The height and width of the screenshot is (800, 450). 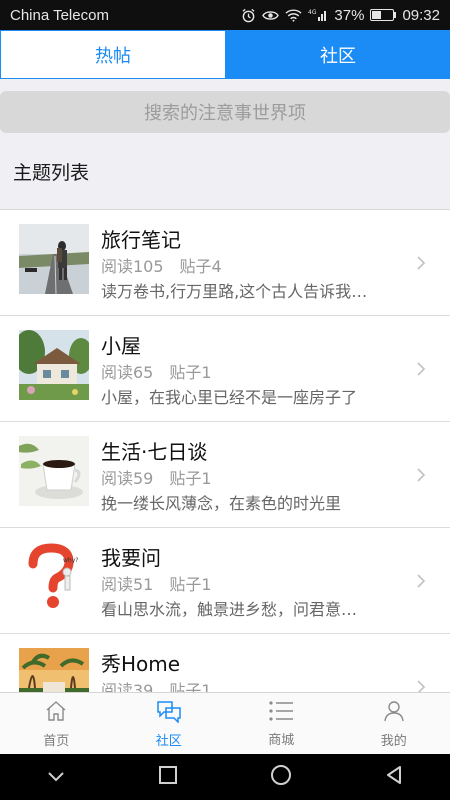 What do you see at coordinates (393, 741) in the screenshot?
I see `nav-label: 我的` at bounding box center [393, 741].